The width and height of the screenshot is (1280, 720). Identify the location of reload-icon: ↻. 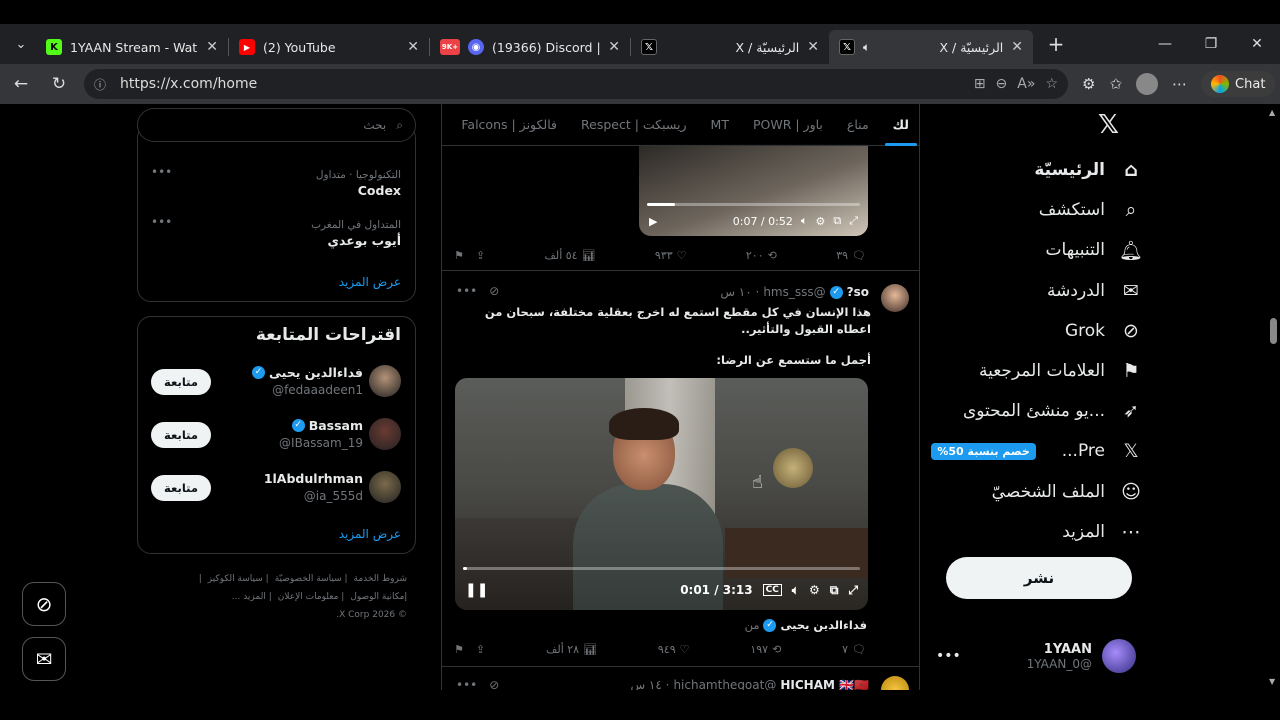
(59, 84).